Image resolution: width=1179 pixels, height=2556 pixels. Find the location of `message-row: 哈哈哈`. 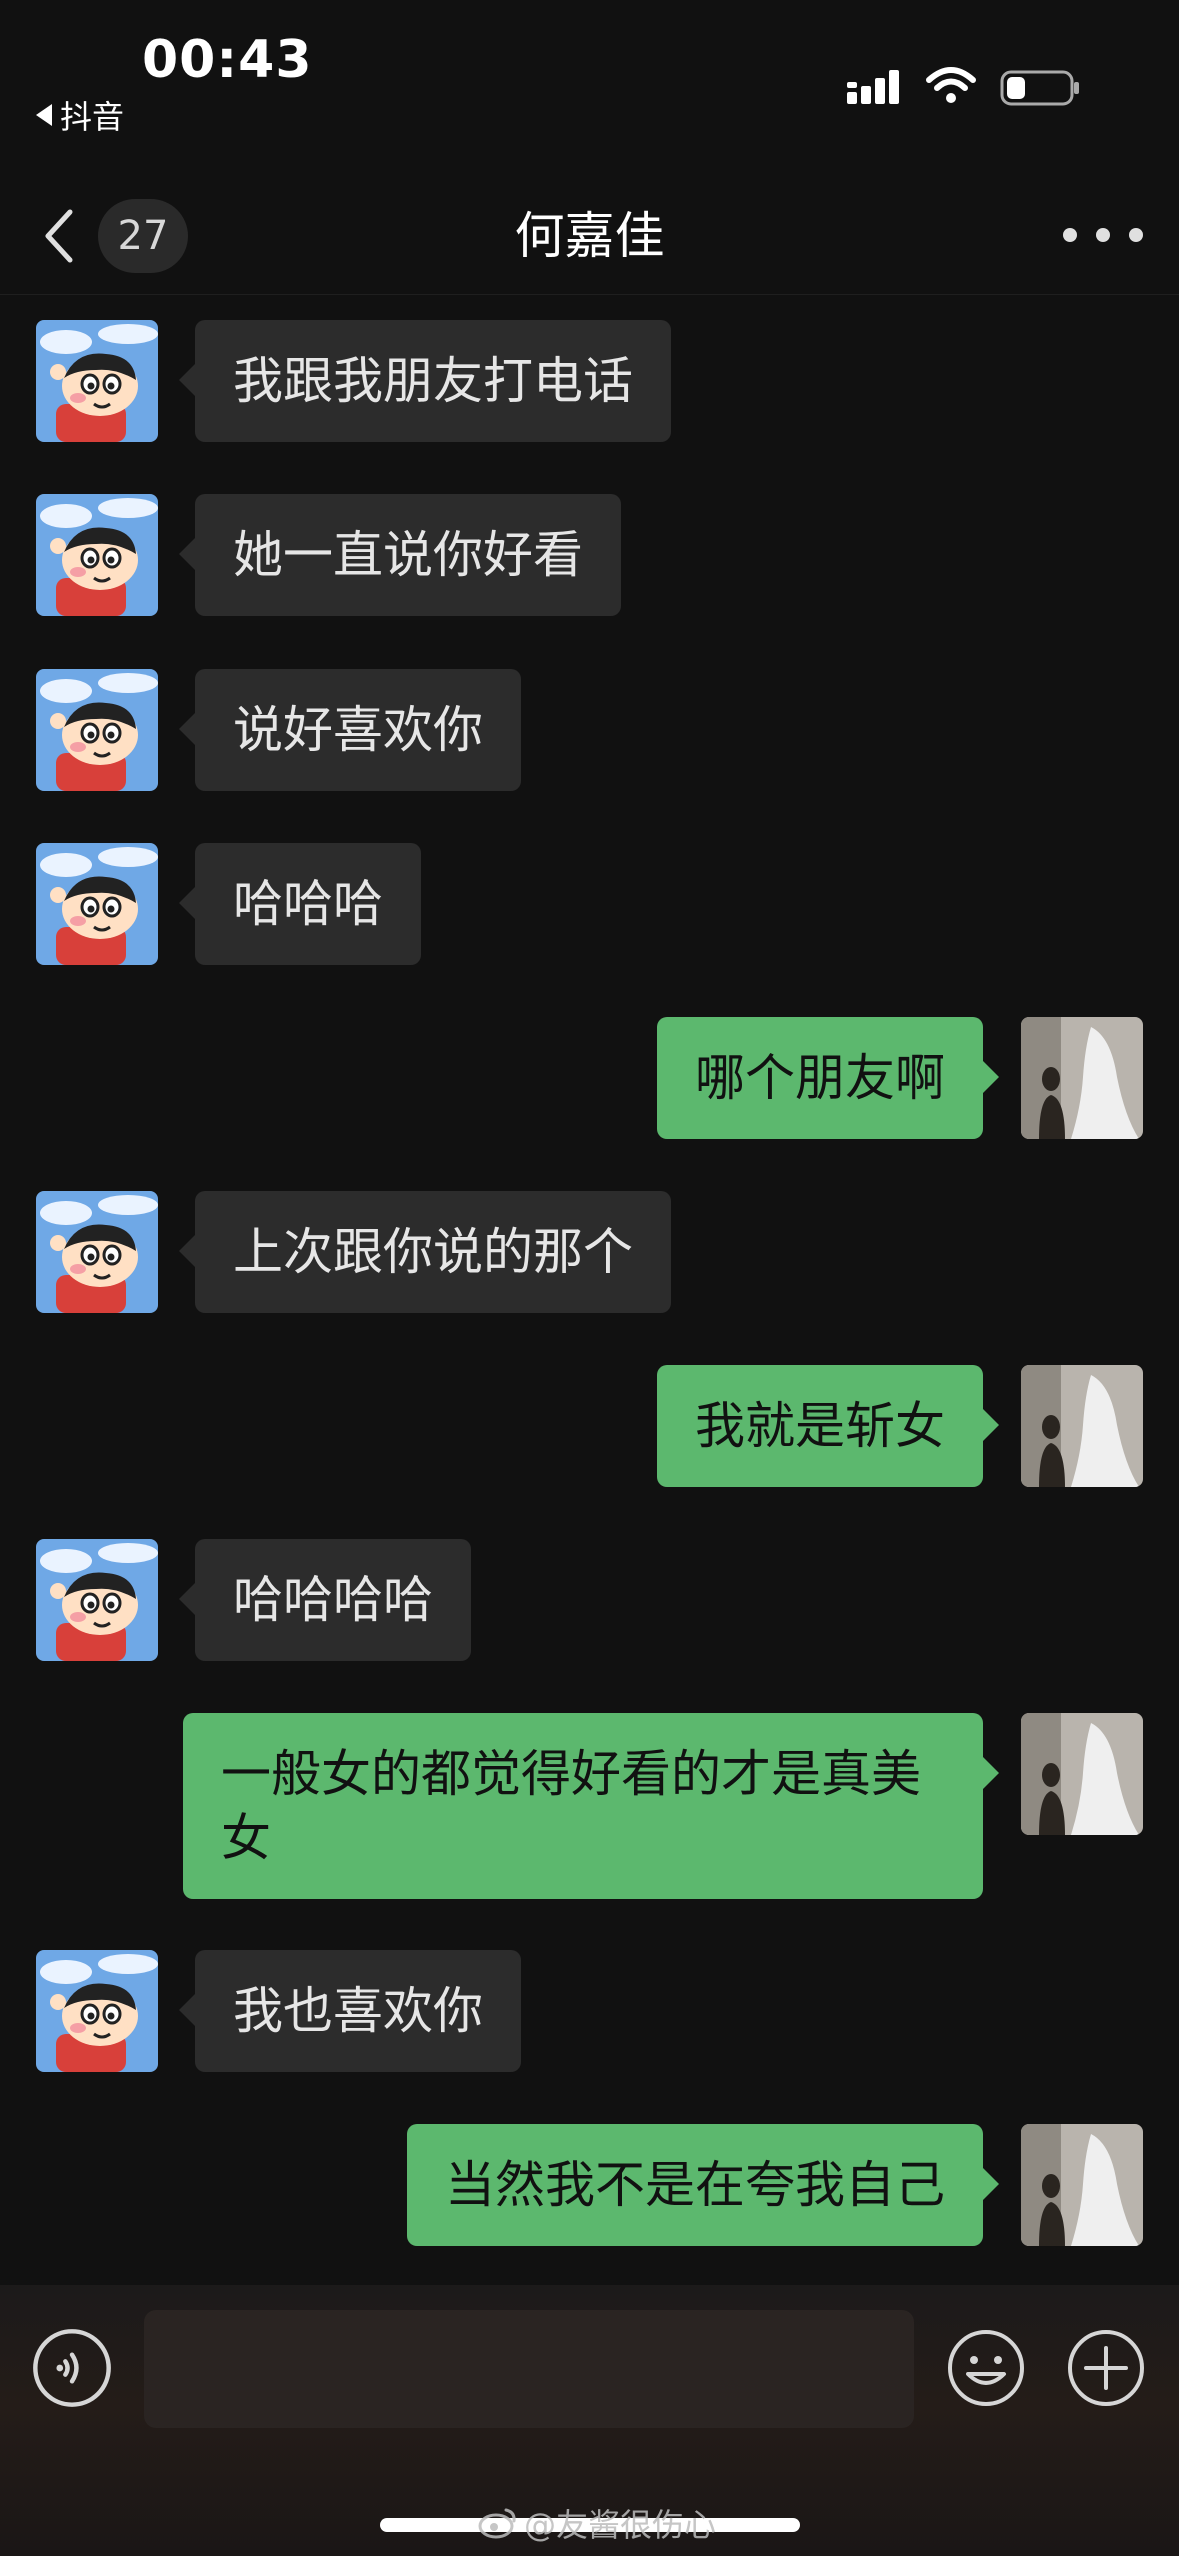

message-row: 哈哈哈 is located at coordinates (589, 904).